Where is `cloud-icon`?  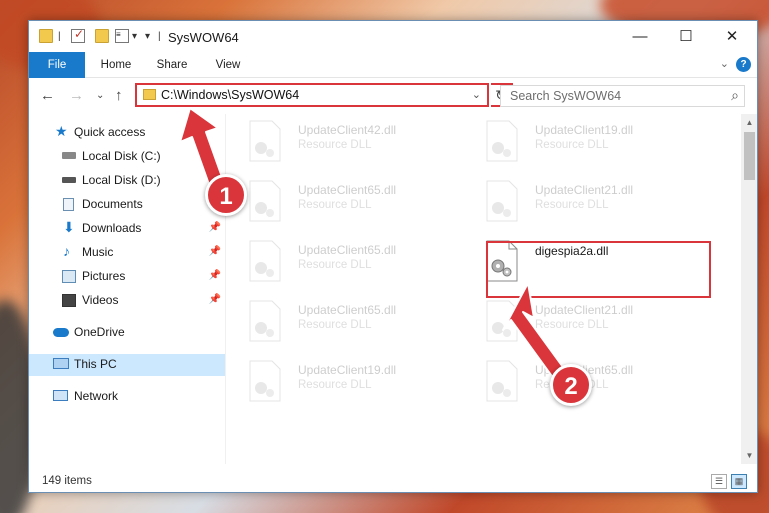
cloud-icon is located at coordinates (61, 332).